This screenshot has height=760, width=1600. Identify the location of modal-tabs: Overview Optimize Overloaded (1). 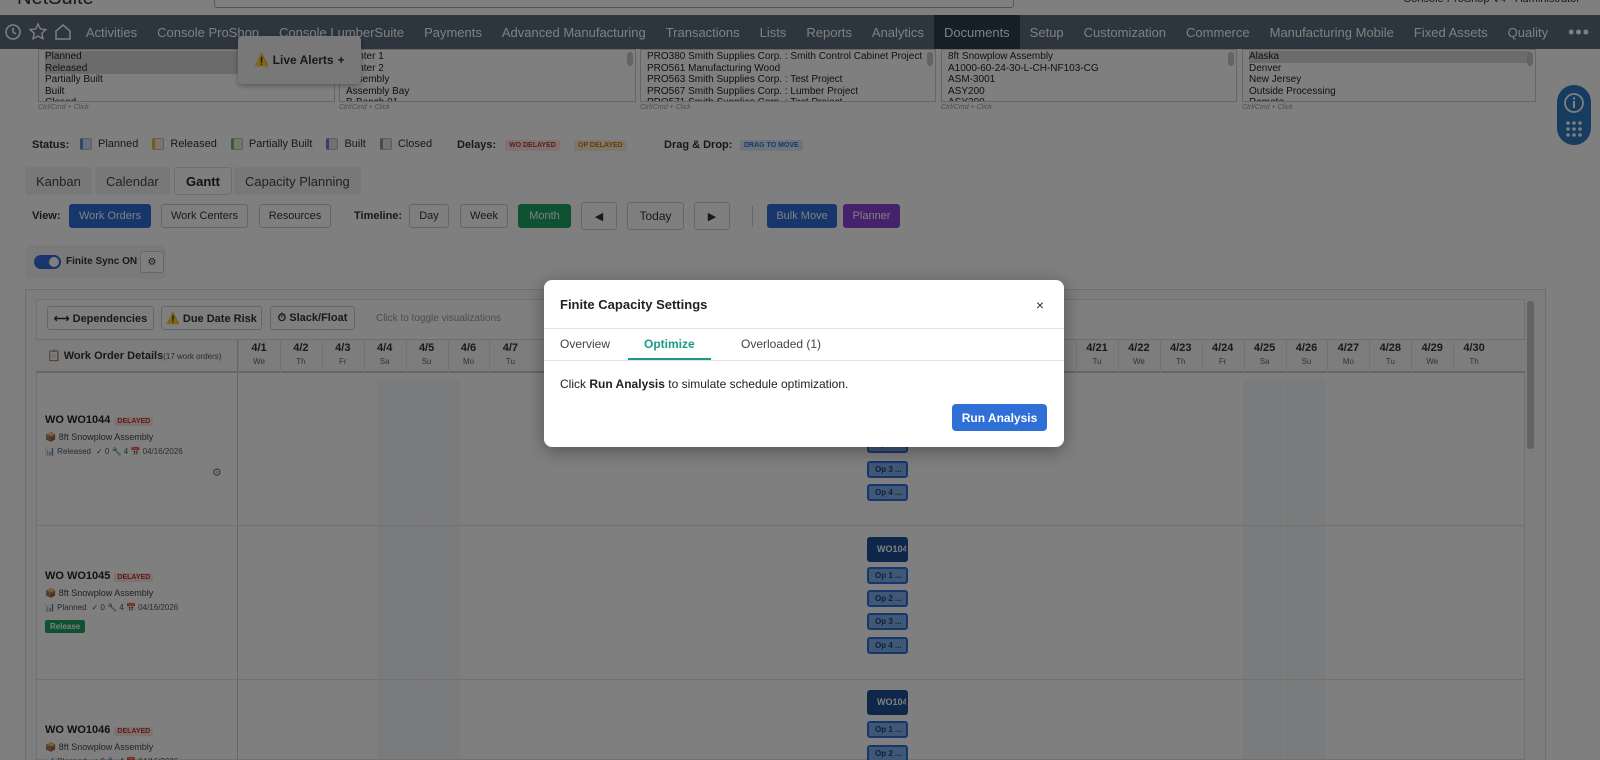
(804, 344).